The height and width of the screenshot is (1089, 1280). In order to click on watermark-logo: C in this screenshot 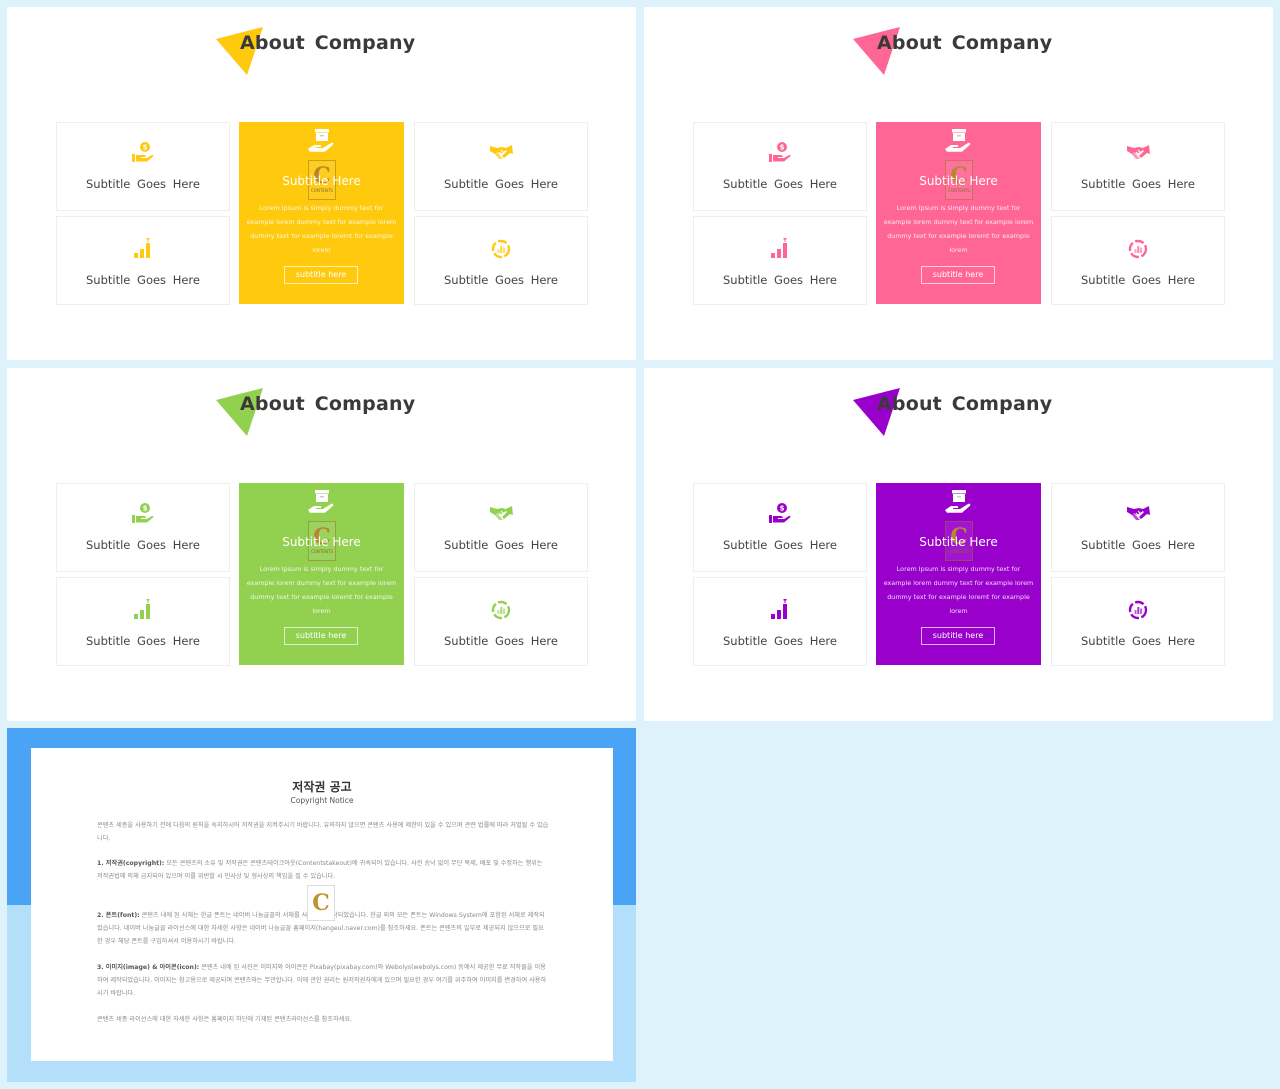, I will do `click(321, 903)`.